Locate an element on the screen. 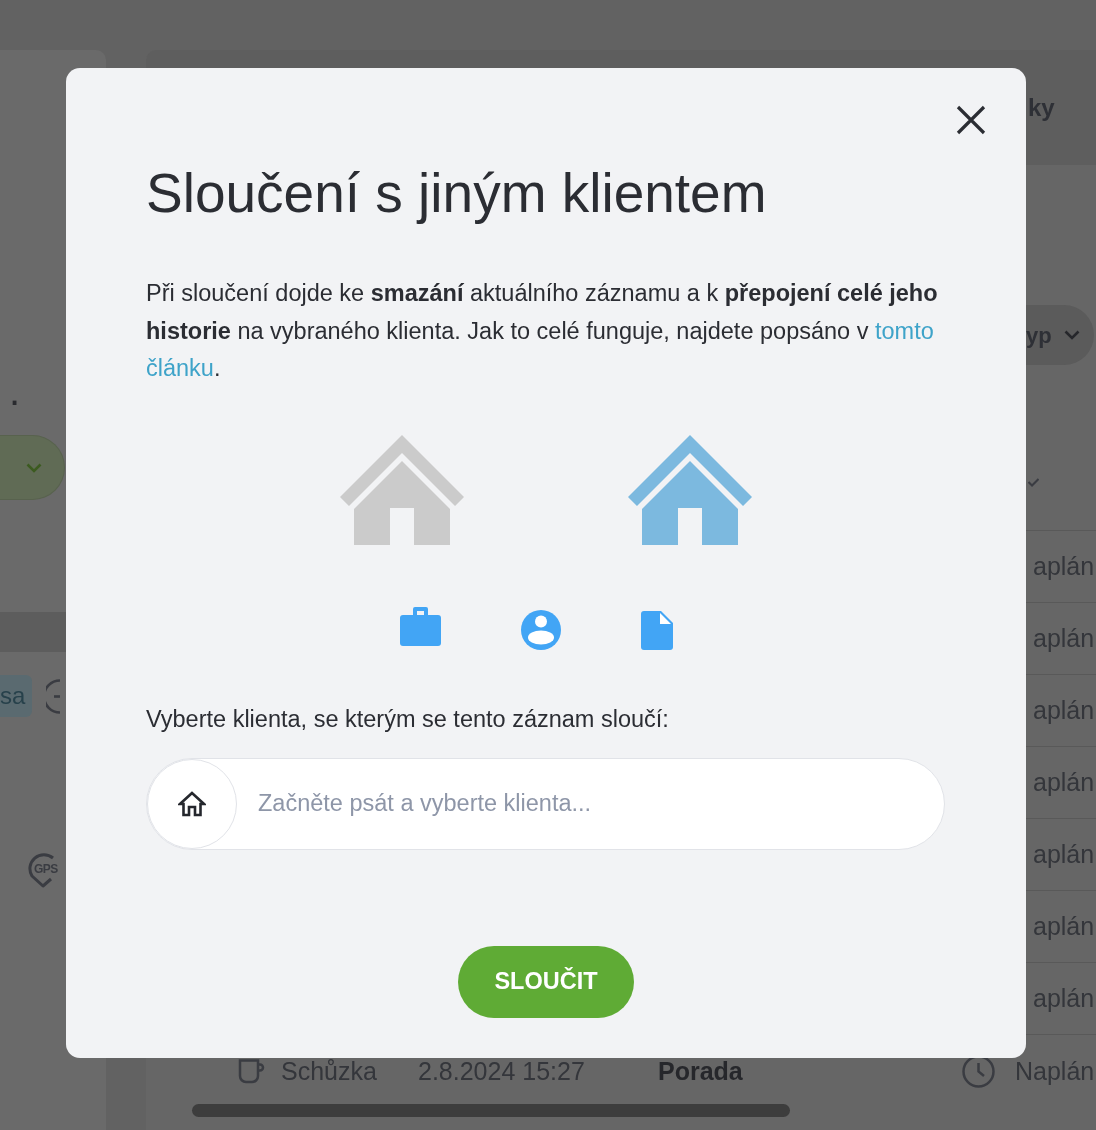  close-button is located at coordinates (971, 120).